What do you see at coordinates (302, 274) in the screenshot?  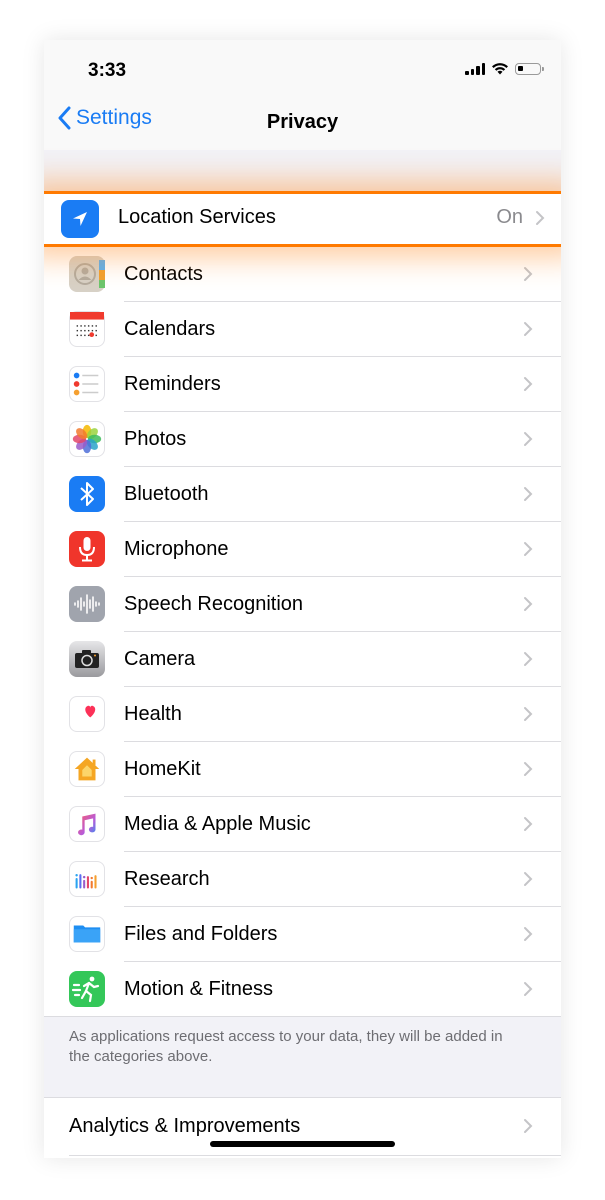 I see `privacy-item-contacts: Contacts` at bounding box center [302, 274].